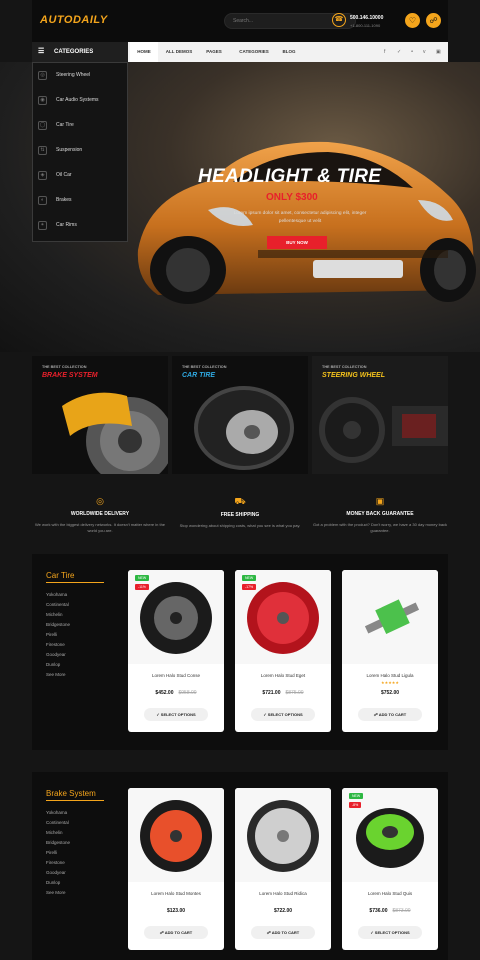  What do you see at coordinates (179, 52) in the screenshot?
I see `nav-all-demos: ALL DEMOS` at bounding box center [179, 52].